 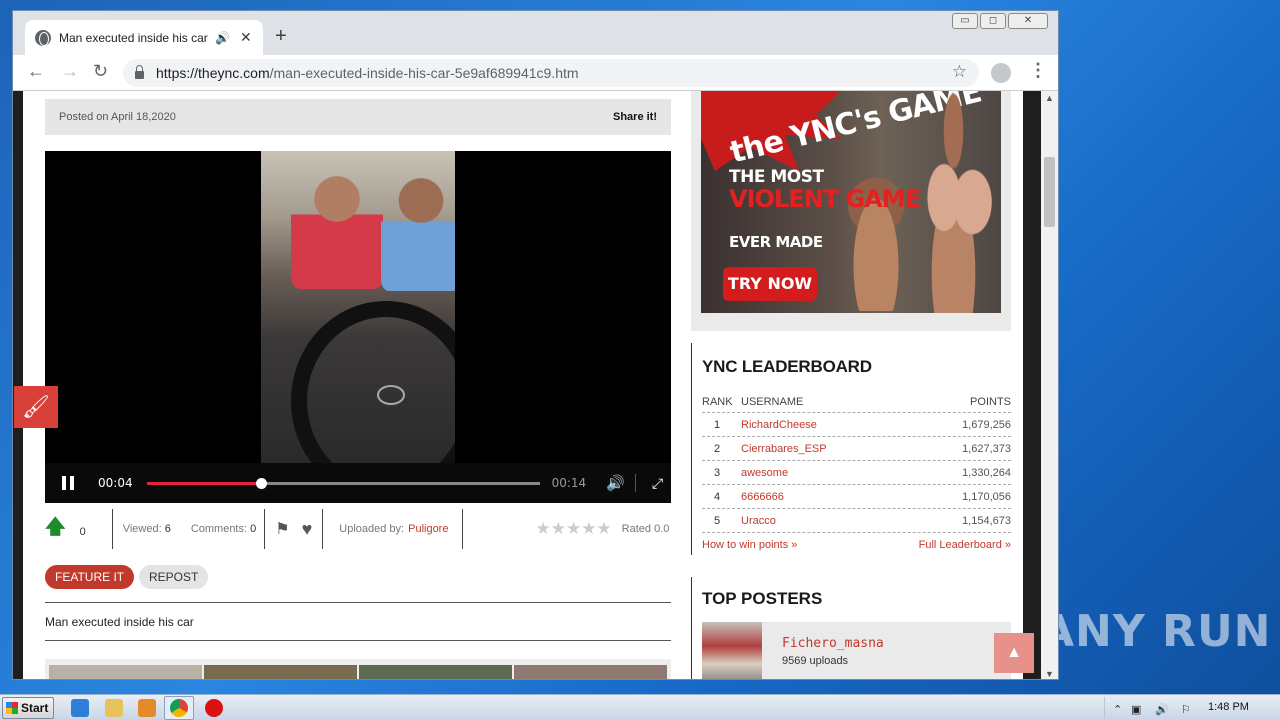 What do you see at coordinates (253, 529) in the screenshot?
I see `comments-count: 0` at bounding box center [253, 529].